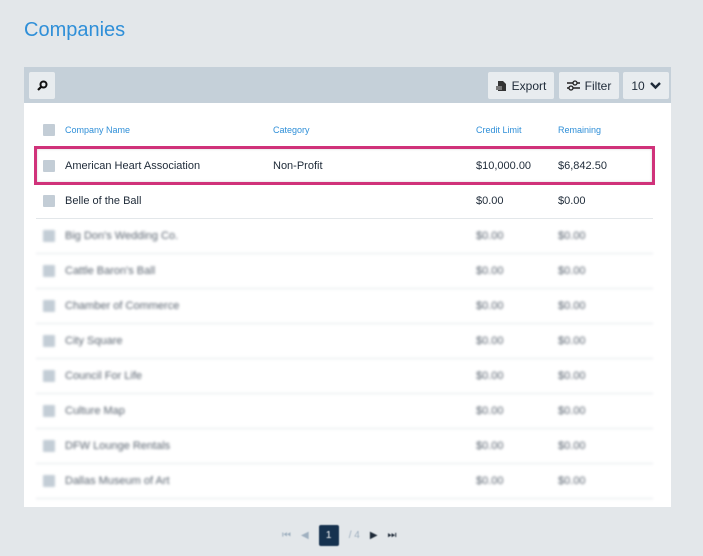 This screenshot has width=703, height=556. What do you see at coordinates (344, 236) in the screenshot?
I see `table-row: Big Don's Wedding Co. $0.00 $0.00` at bounding box center [344, 236].